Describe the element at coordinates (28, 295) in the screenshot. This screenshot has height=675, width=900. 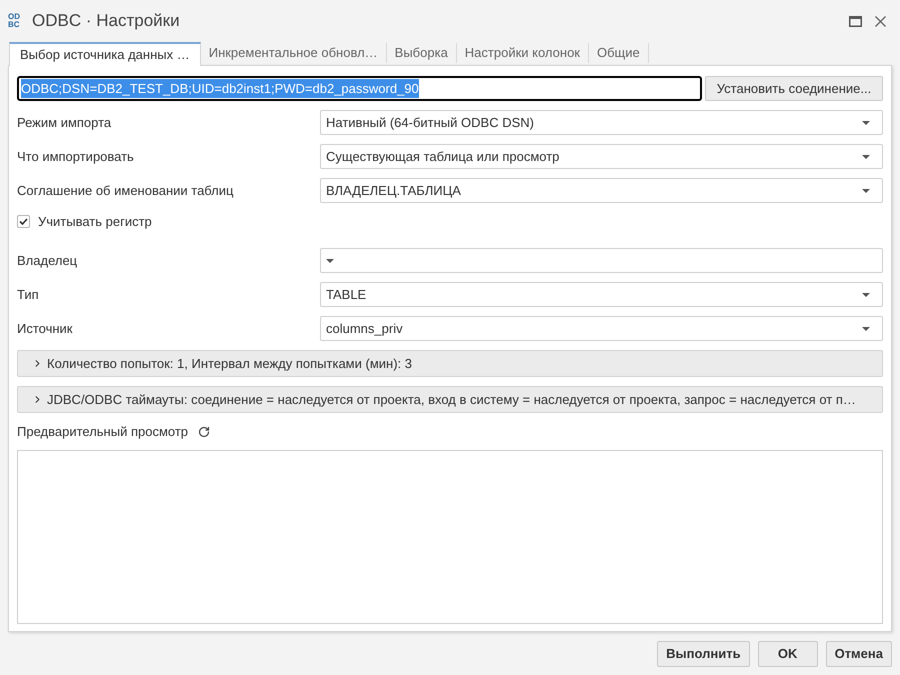
I see `field-label: Тип` at that location.